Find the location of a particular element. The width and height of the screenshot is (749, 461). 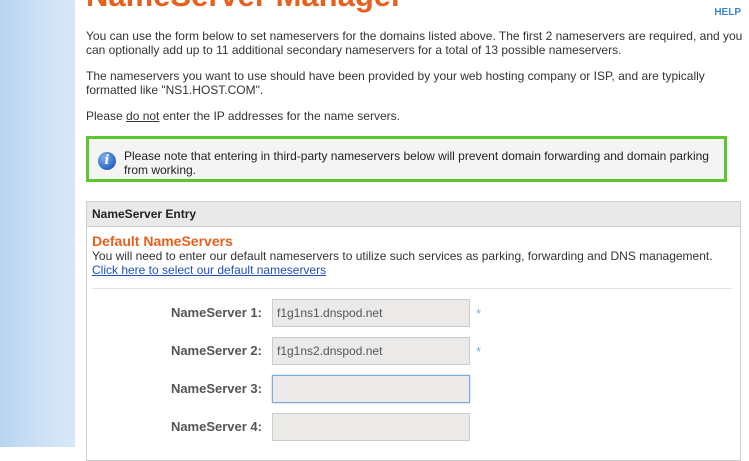

nameserver-row-2: NameServer 2: * is located at coordinates (412, 351).